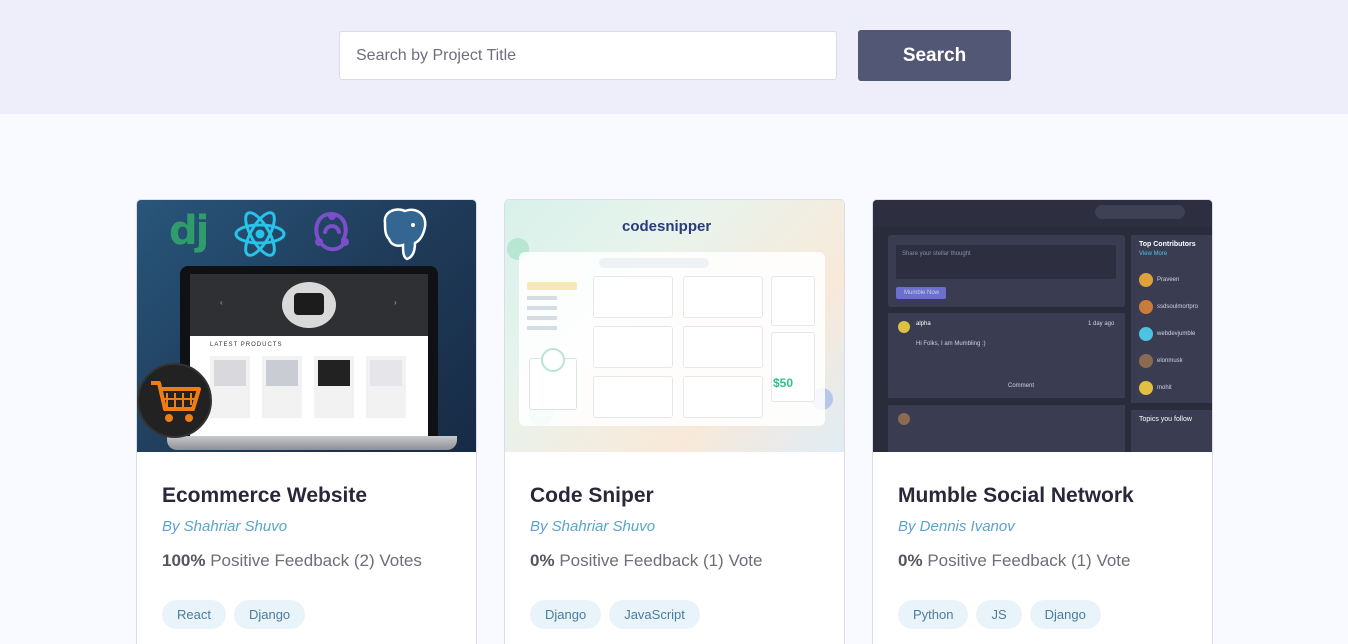 The image size is (1348, 644). What do you see at coordinates (184, 560) in the screenshot?
I see `feedback-percent: 100%` at bounding box center [184, 560].